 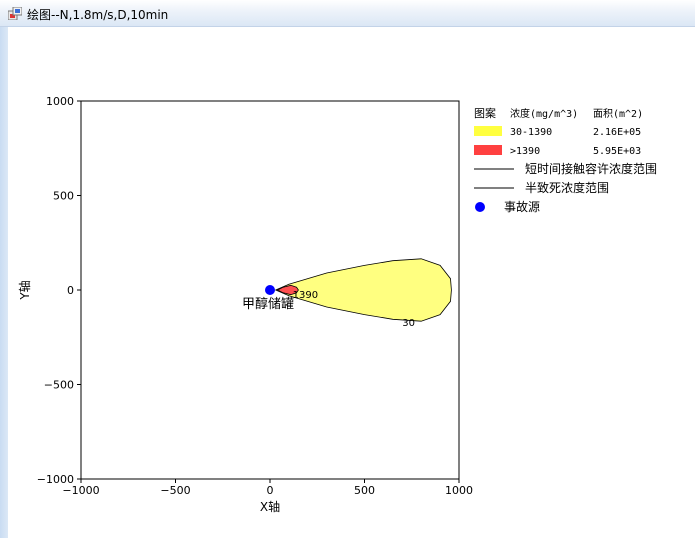 I want to click on legend-area: 5.95E+03, so click(x=617, y=151).